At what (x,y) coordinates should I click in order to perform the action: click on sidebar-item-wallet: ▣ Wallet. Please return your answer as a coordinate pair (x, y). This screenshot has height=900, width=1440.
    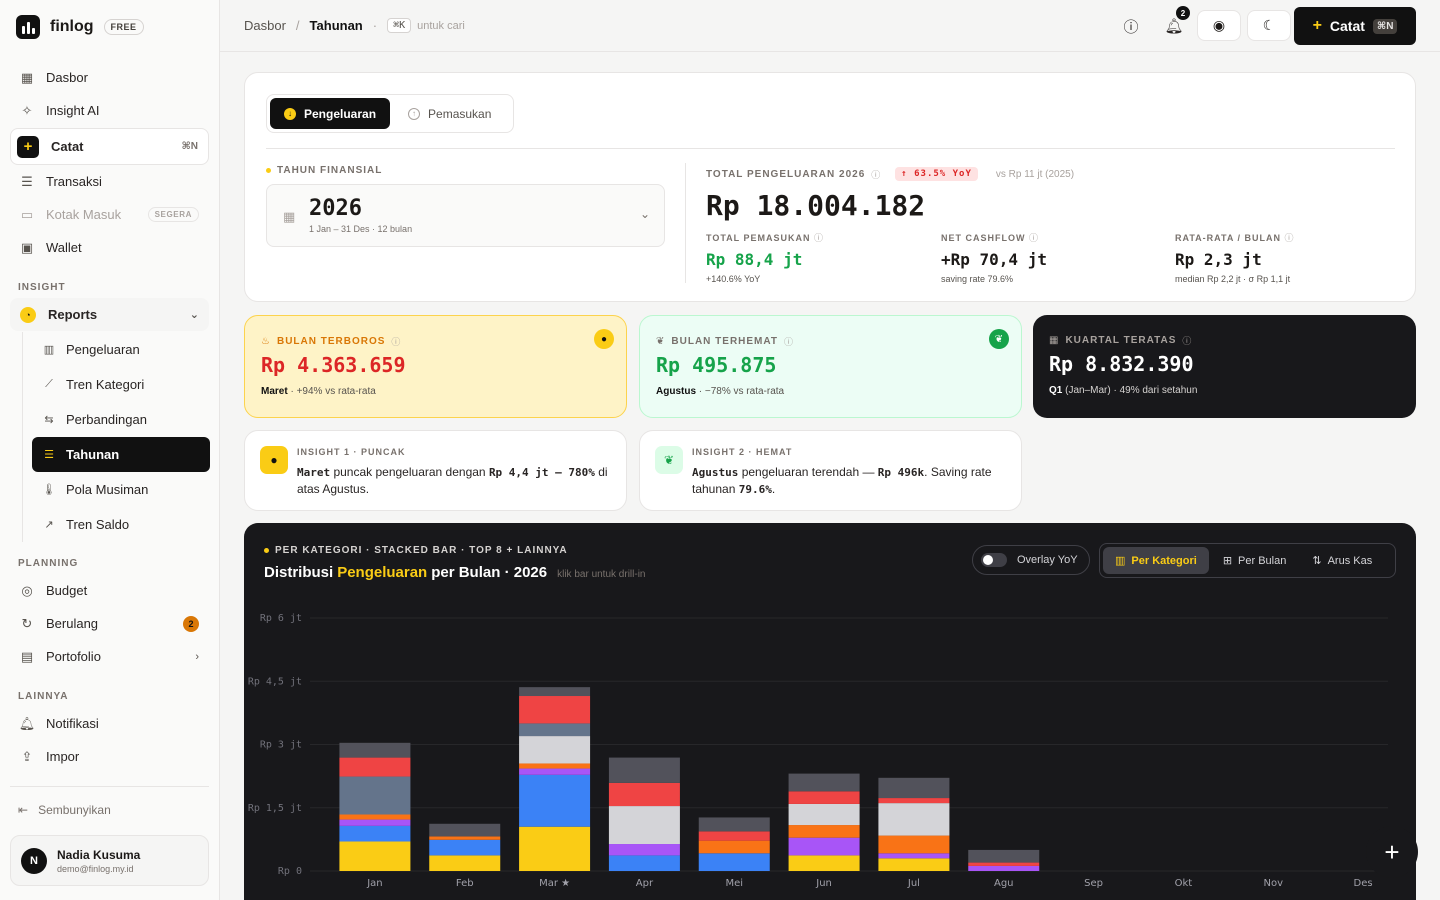
    Looking at the image, I should click on (109, 247).